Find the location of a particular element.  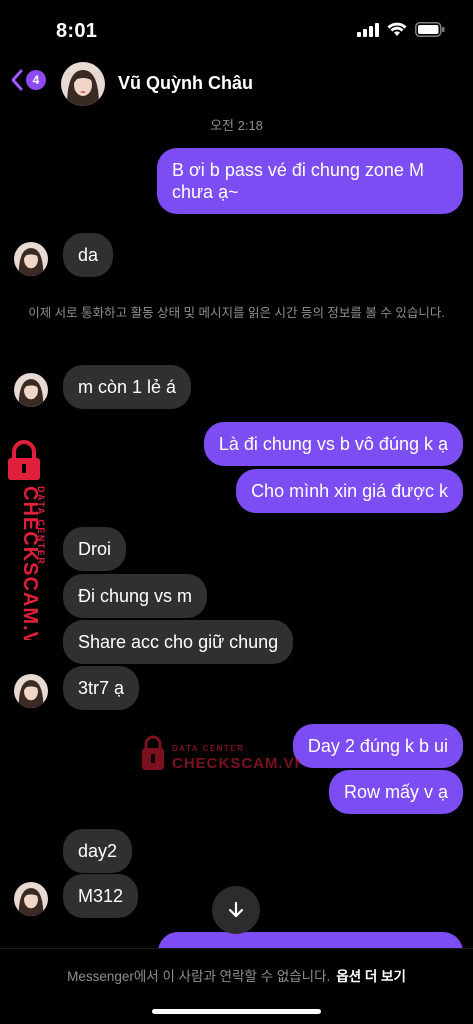

cellular-signal-icon is located at coordinates (368, 29).